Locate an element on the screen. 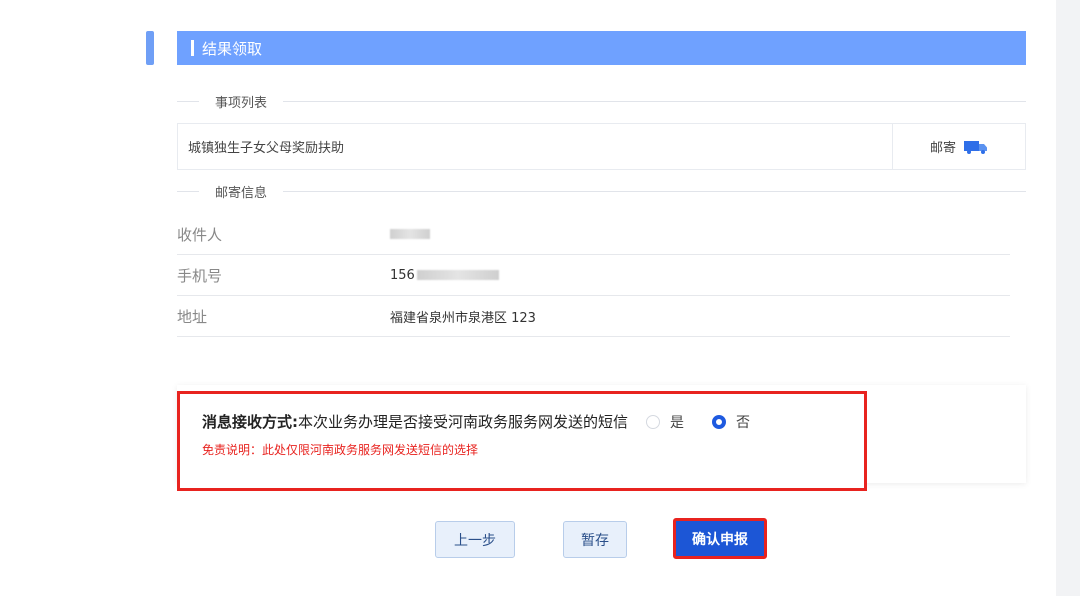 This screenshot has width=1080, height=596. section-accent-marker is located at coordinates (150, 48).